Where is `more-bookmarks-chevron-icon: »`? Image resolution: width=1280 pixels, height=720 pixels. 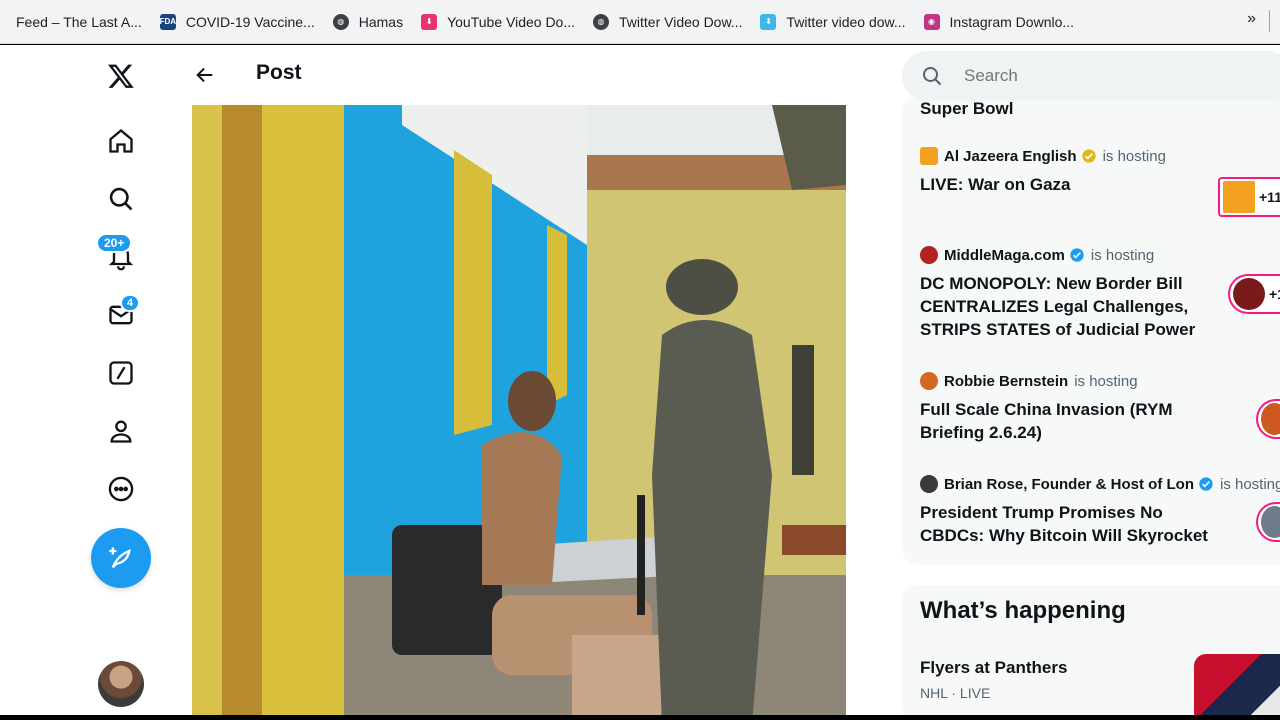 more-bookmarks-chevron-icon: » is located at coordinates (1251, 19).